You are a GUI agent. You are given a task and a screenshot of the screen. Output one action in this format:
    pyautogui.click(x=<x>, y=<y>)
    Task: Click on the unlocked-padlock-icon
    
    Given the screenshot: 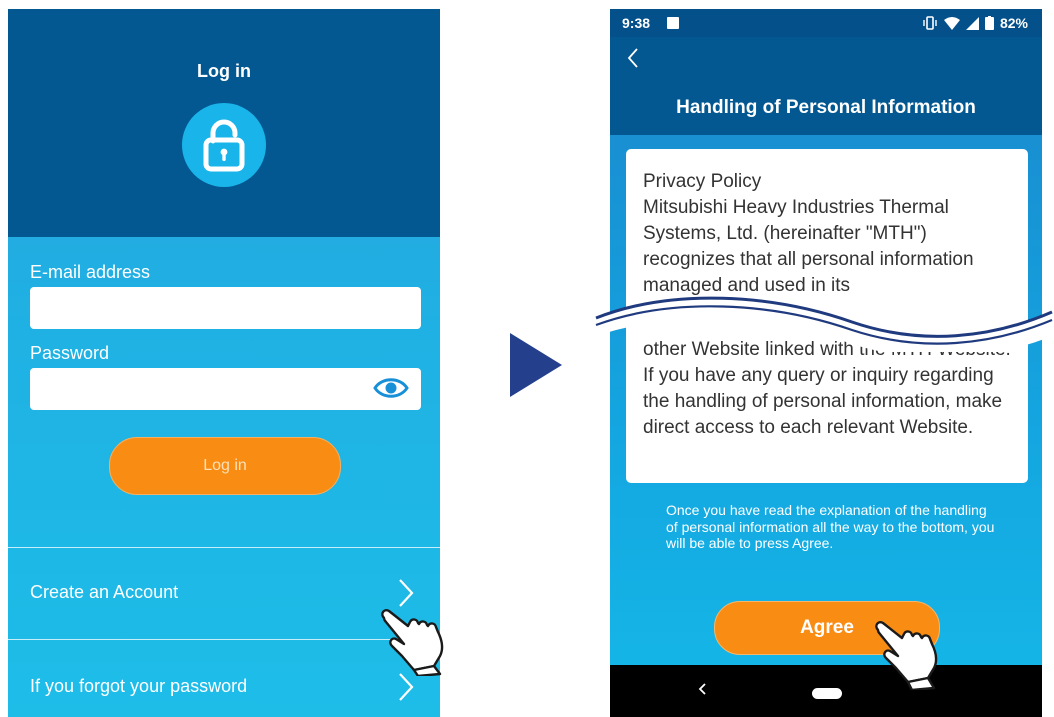 What is the action you would take?
    pyautogui.click(x=224, y=145)
    